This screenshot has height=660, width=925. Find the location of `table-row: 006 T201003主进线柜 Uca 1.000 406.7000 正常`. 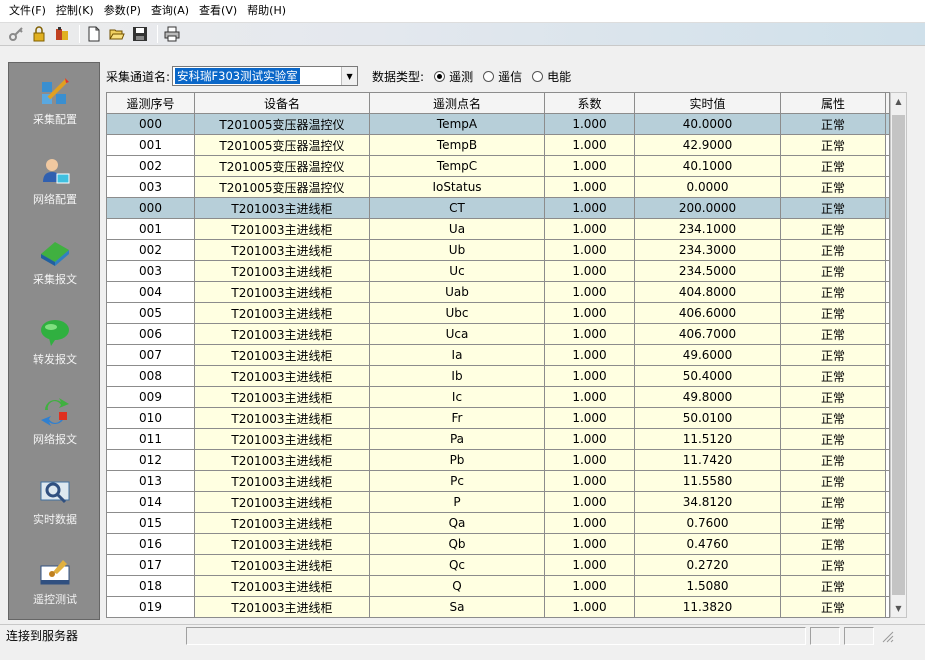

table-row: 006 T201003主进线柜 Uca 1.000 406.7000 正常 is located at coordinates (498, 334).